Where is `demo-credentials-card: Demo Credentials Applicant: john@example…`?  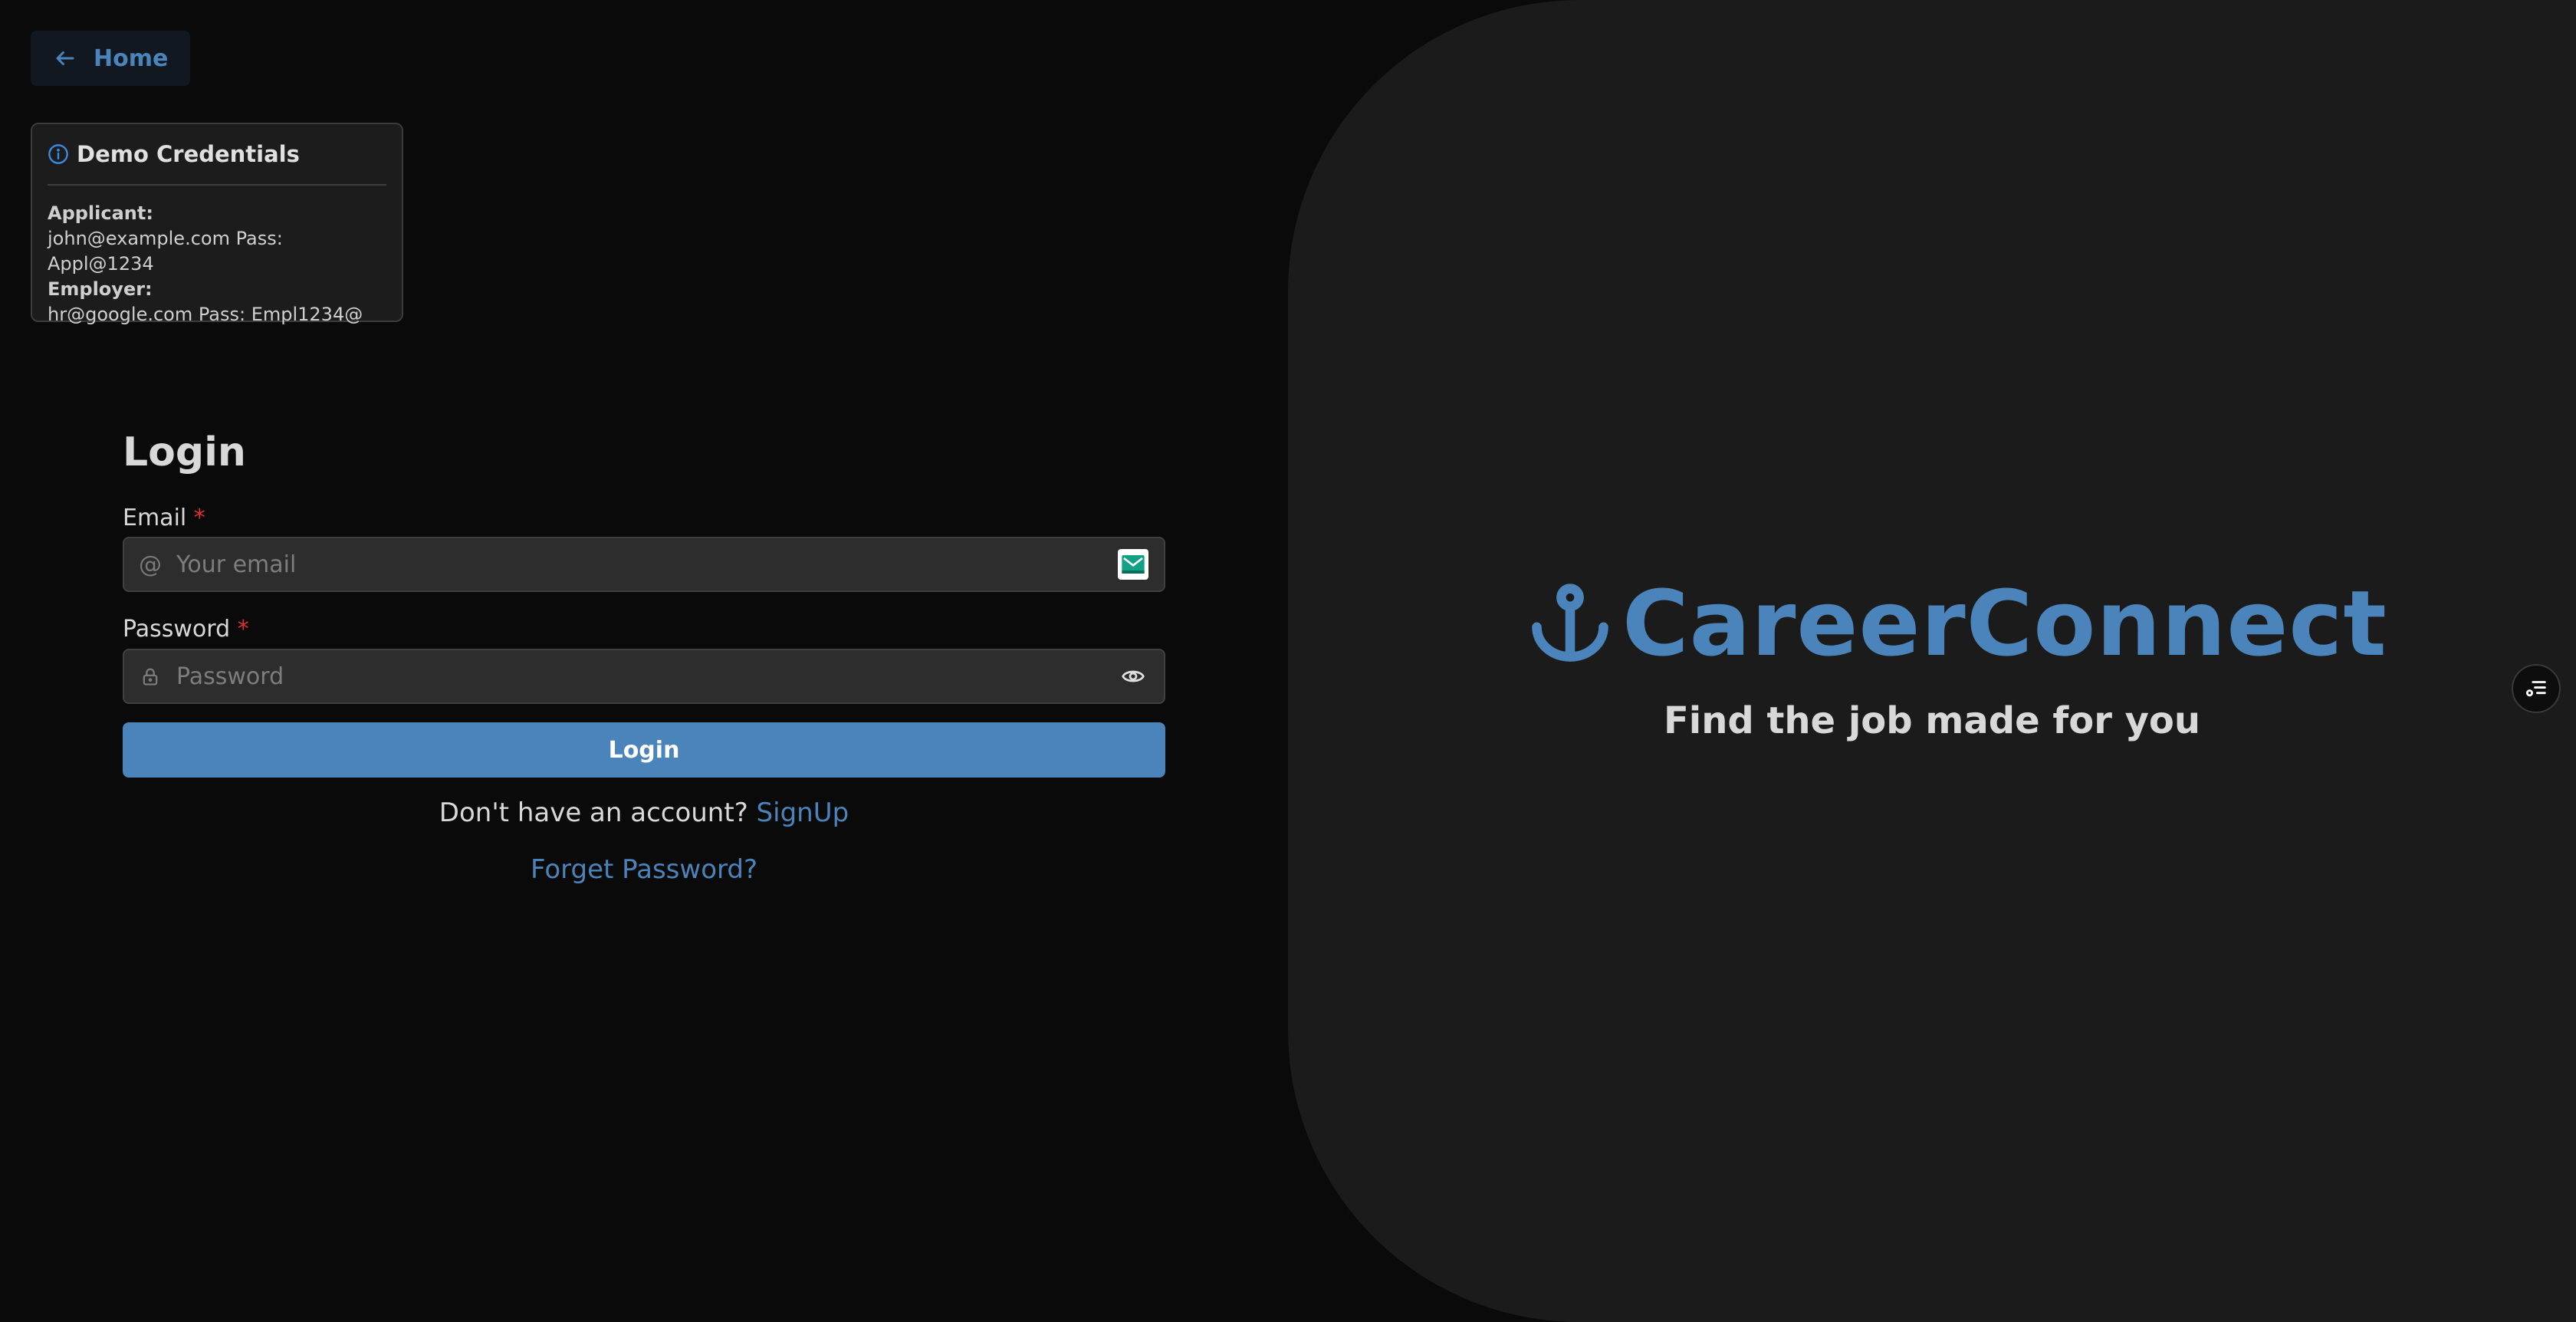
demo-credentials-card: Demo Credentials Applicant: john@example… is located at coordinates (217, 224).